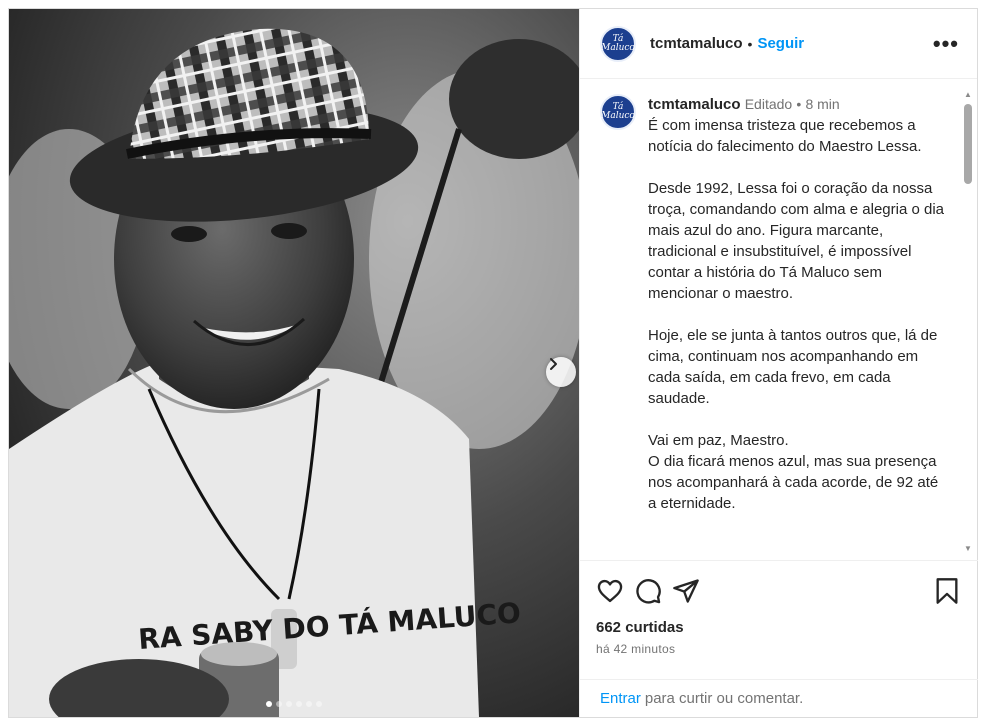 The height and width of the screenshot is (724, 984). Describe the element at coordinates (779, 627) in the screenshot. I see `like-count: 662 curtidas` at that location.